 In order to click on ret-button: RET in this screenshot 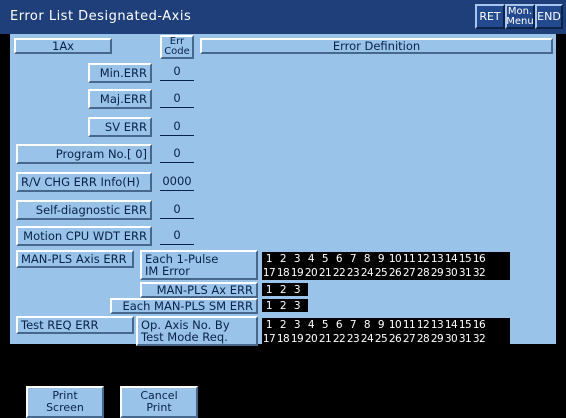, I will do `click(490, 16)`.